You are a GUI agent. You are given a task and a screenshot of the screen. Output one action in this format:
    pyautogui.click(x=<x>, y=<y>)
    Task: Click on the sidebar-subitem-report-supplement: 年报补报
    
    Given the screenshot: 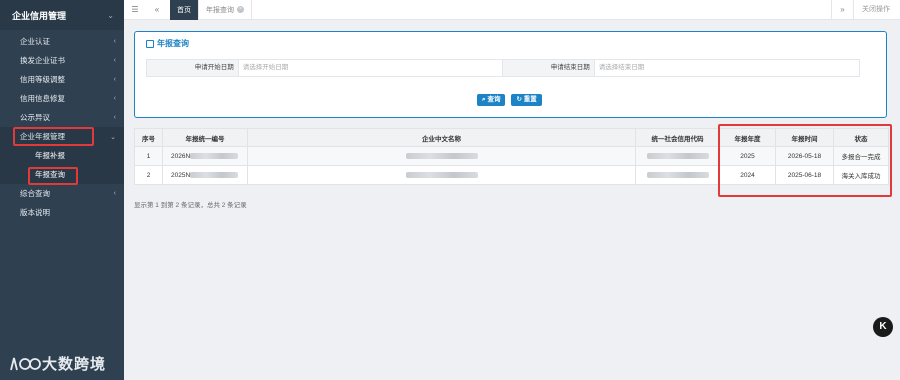 What is the action you would take?
    pyautogui.click(x=62, y=155)
    